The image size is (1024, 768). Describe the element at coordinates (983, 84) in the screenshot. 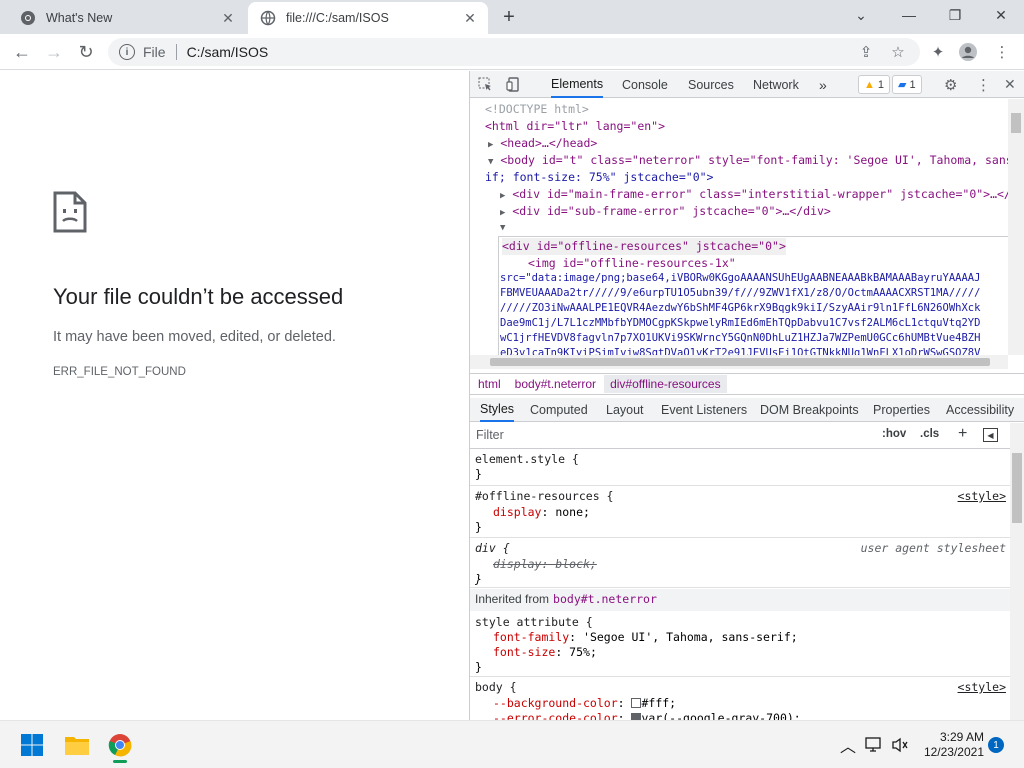

I see `devtools-menu-icon: ⋮` at that location.